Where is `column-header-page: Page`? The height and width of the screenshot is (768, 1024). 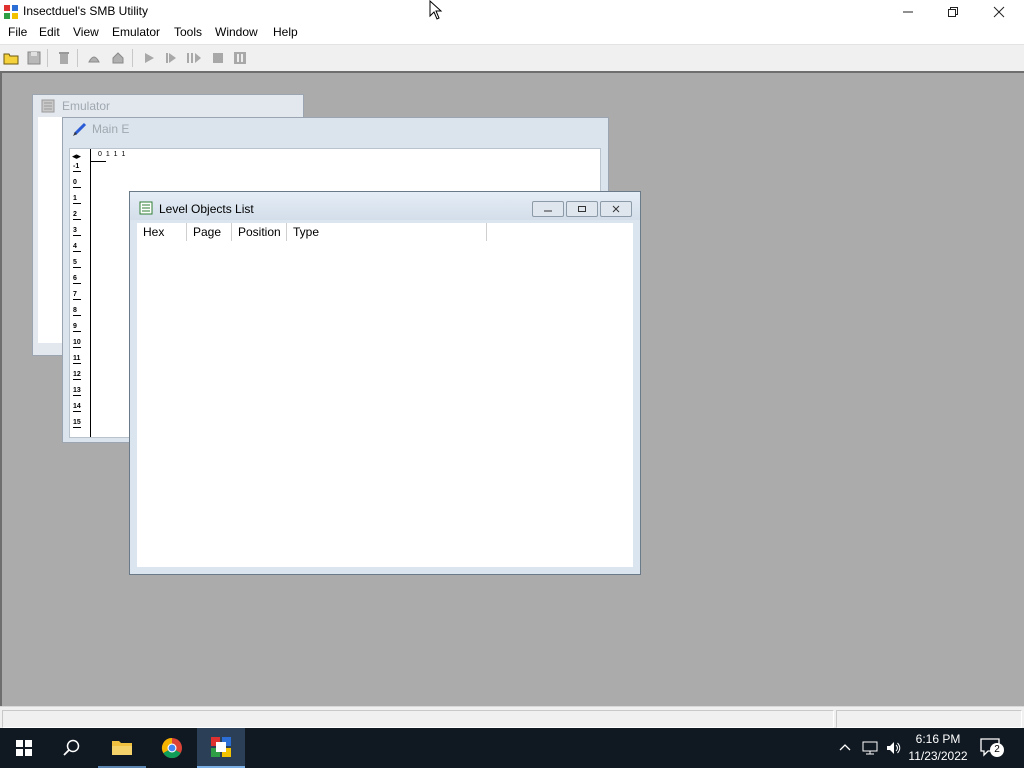 column-header-page: Page is located at coordinates (209, 232).